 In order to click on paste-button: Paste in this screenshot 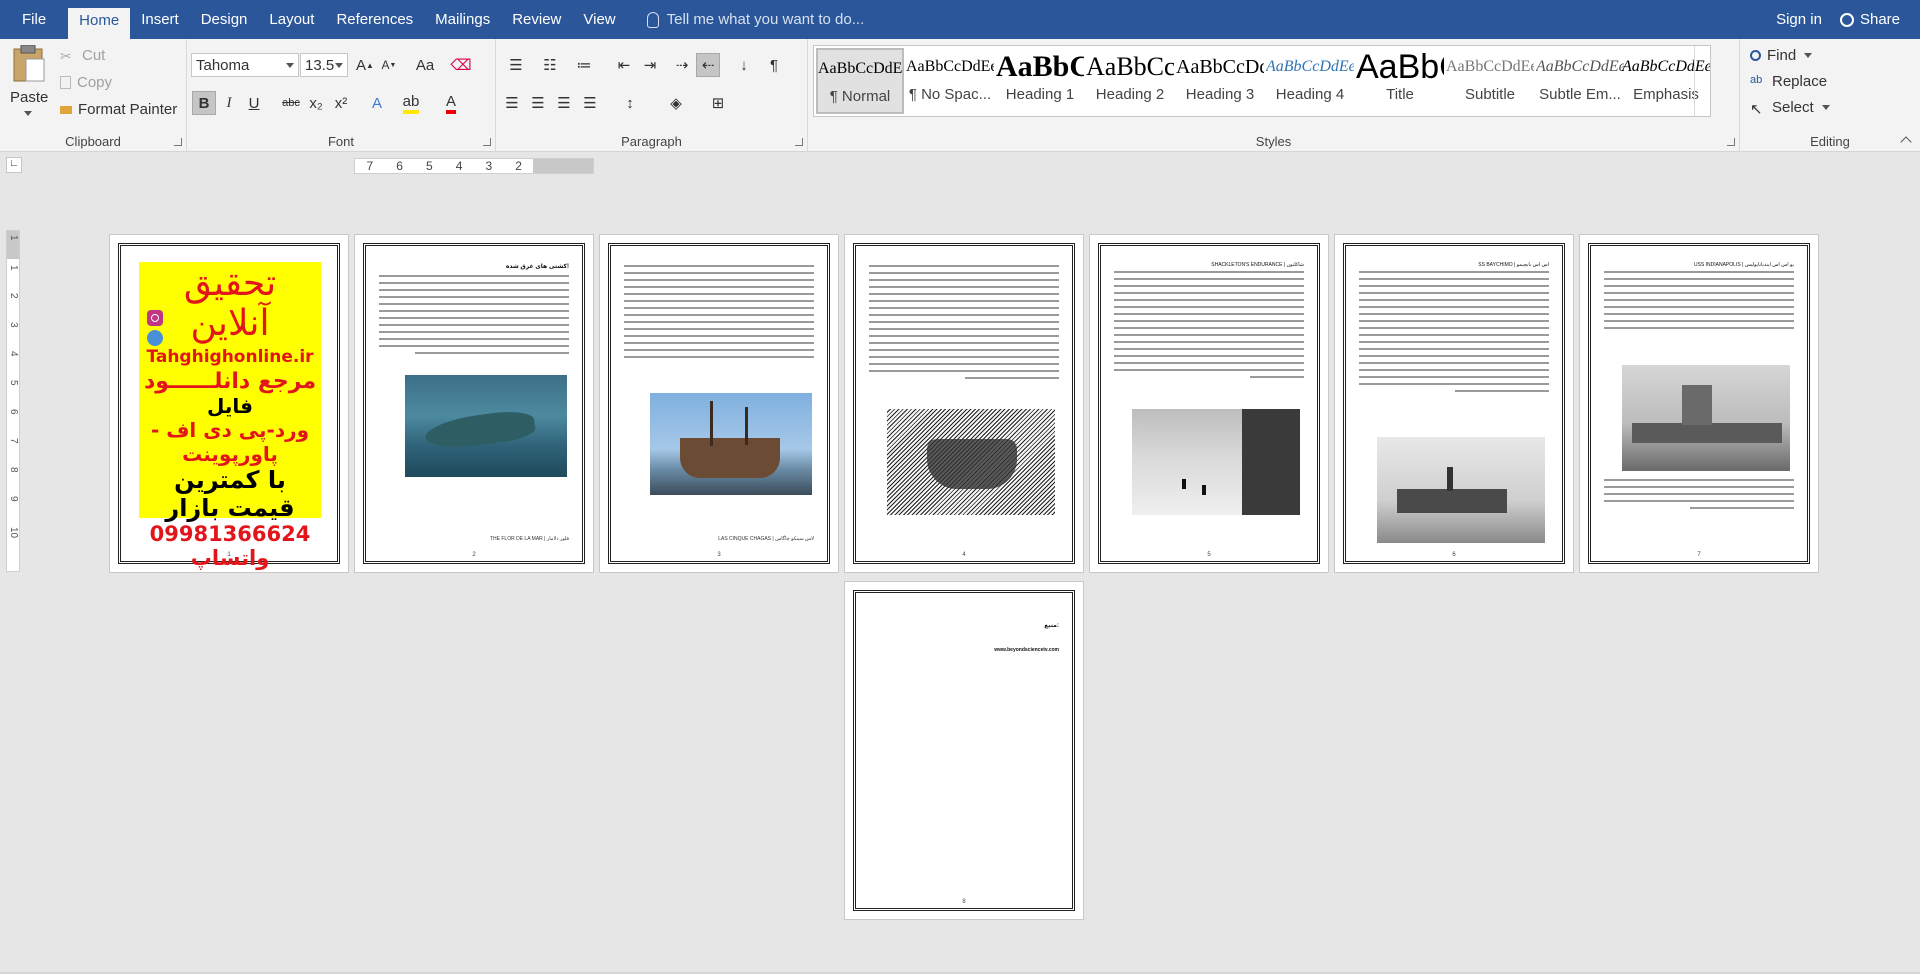, I will do `click(28, 84)`.